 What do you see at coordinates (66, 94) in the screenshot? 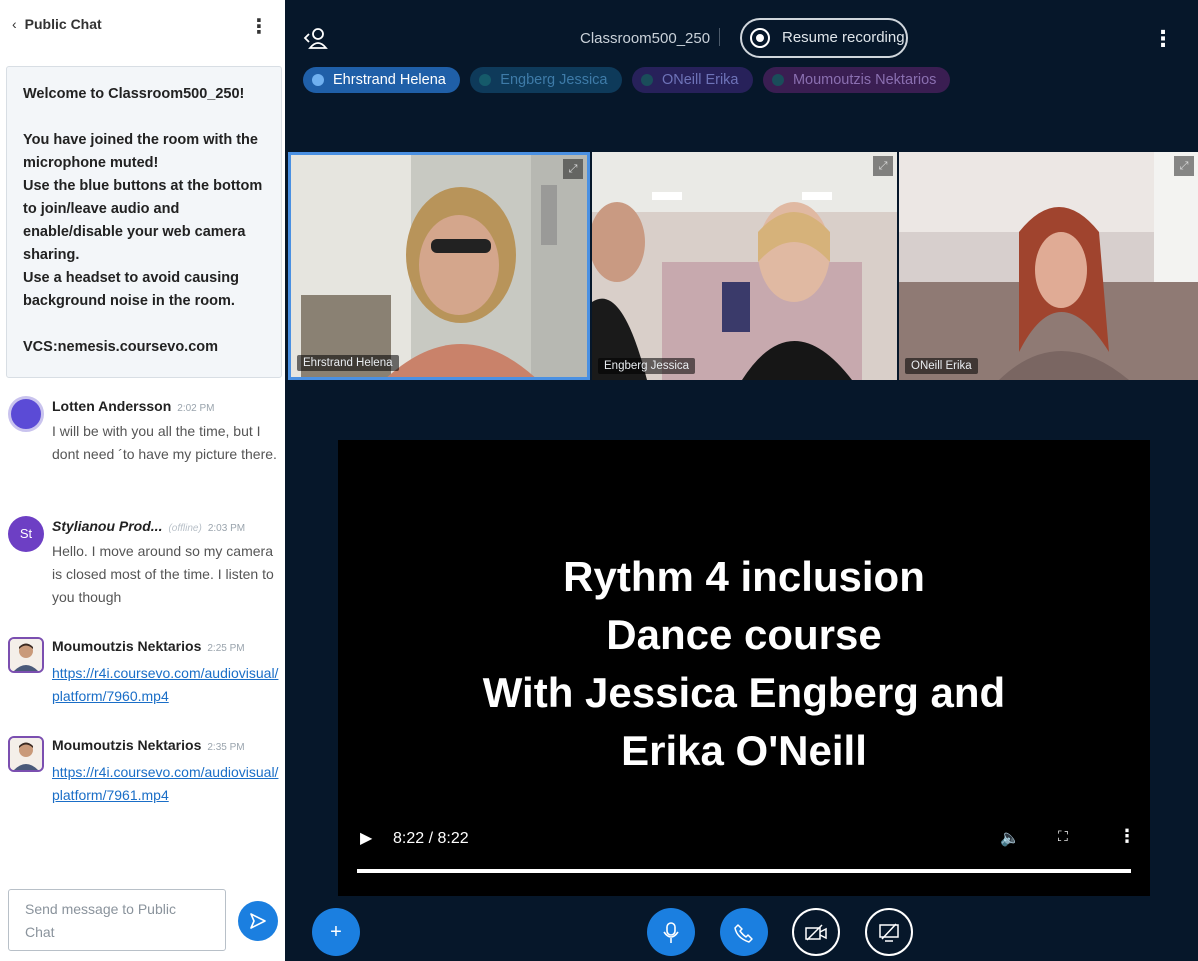
I see `welcome-prefix: Welcome to` at bounding box center [66, 94].